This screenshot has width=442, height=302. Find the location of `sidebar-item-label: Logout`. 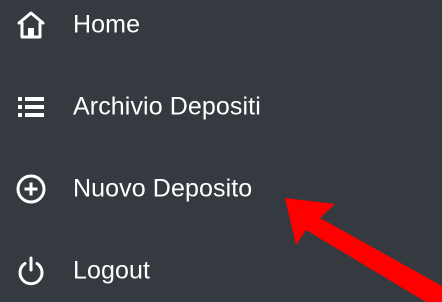

sidebar-item-label: Logout is located at coordinates (112, 270).